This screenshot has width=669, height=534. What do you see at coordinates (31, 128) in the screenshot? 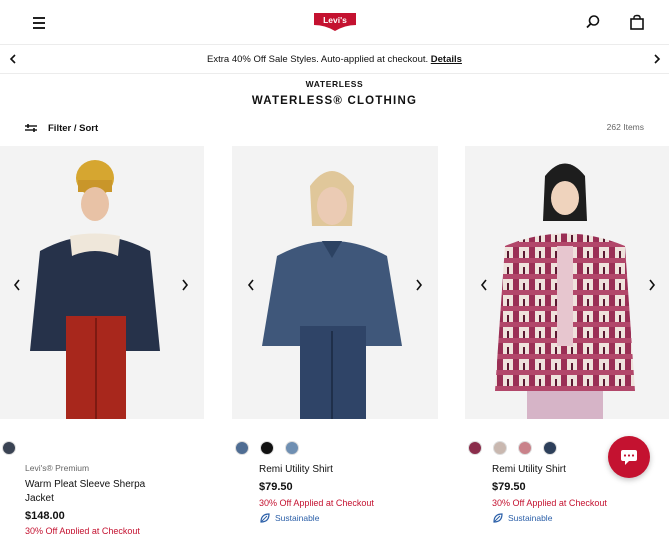
I see `sliders-icon` at bounding box center [31, 128].